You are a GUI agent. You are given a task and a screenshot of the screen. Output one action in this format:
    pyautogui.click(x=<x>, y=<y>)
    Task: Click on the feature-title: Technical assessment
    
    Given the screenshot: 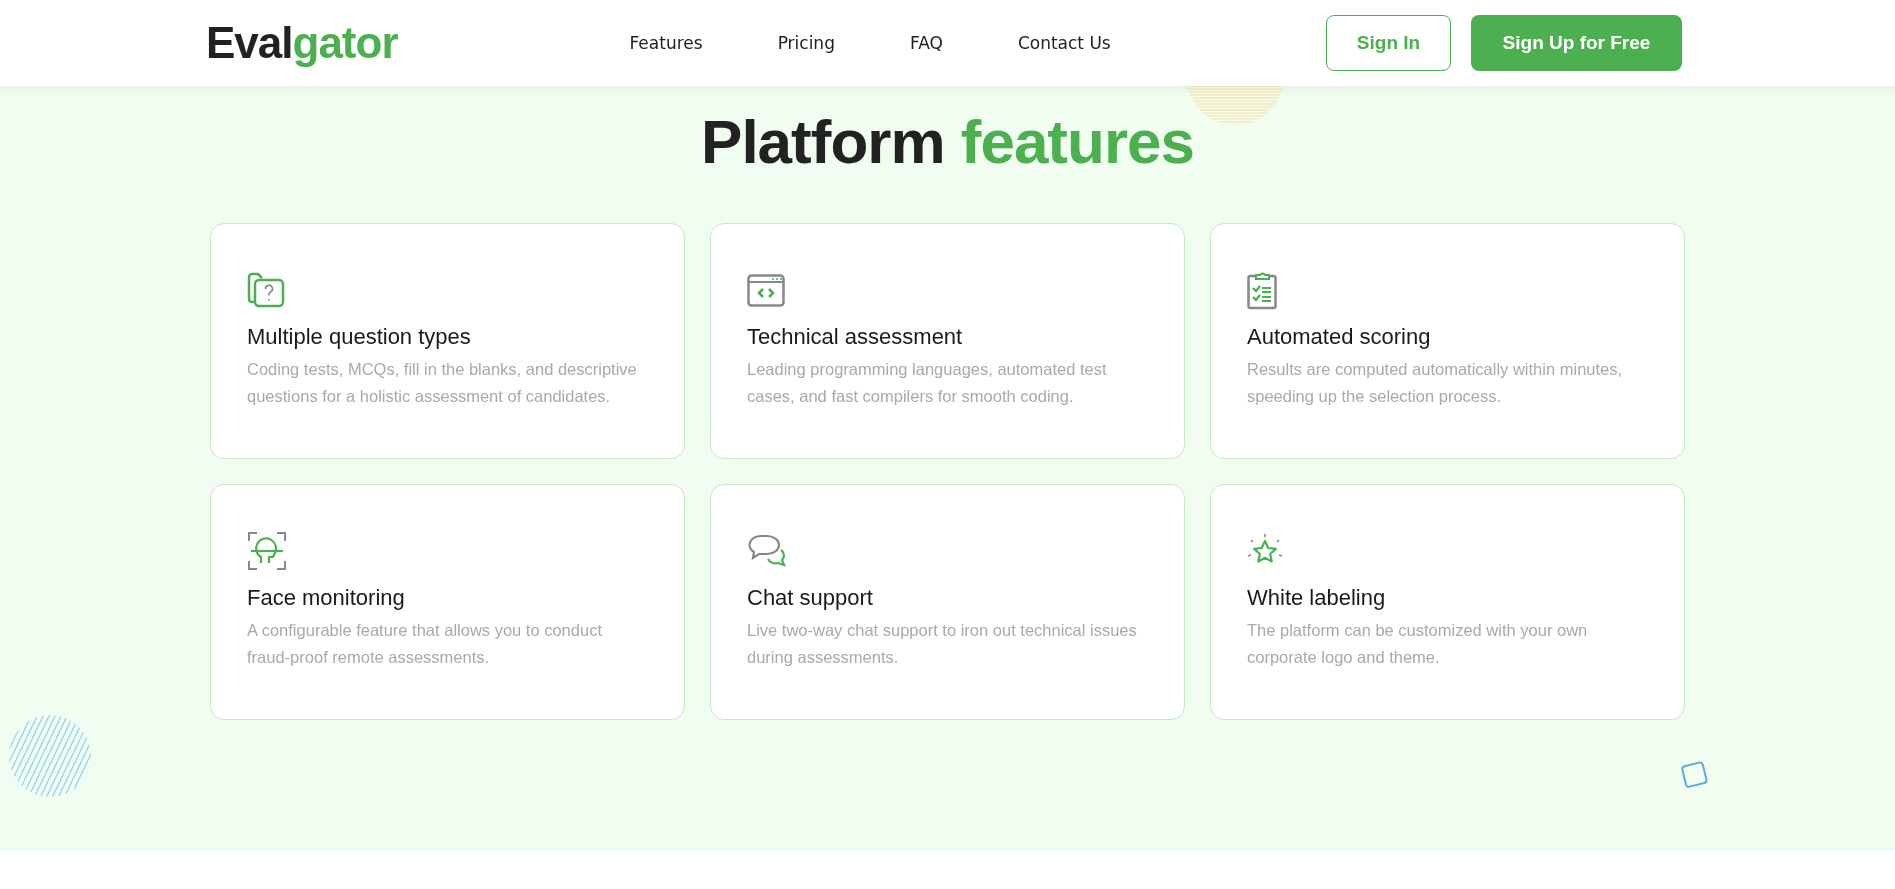 What is the action you would take?
    pyautogui.click(x=855, y=337)
    